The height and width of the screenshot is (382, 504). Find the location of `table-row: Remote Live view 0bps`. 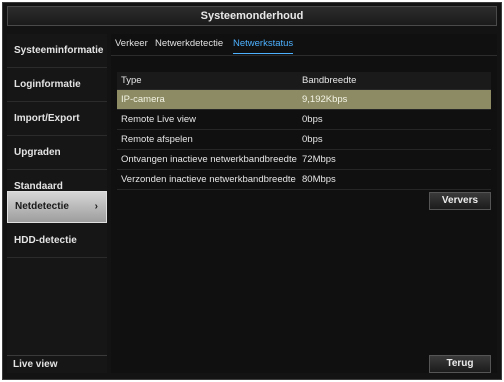

table-row: Remote Live view 0bps is located at coordinates (304, 120).